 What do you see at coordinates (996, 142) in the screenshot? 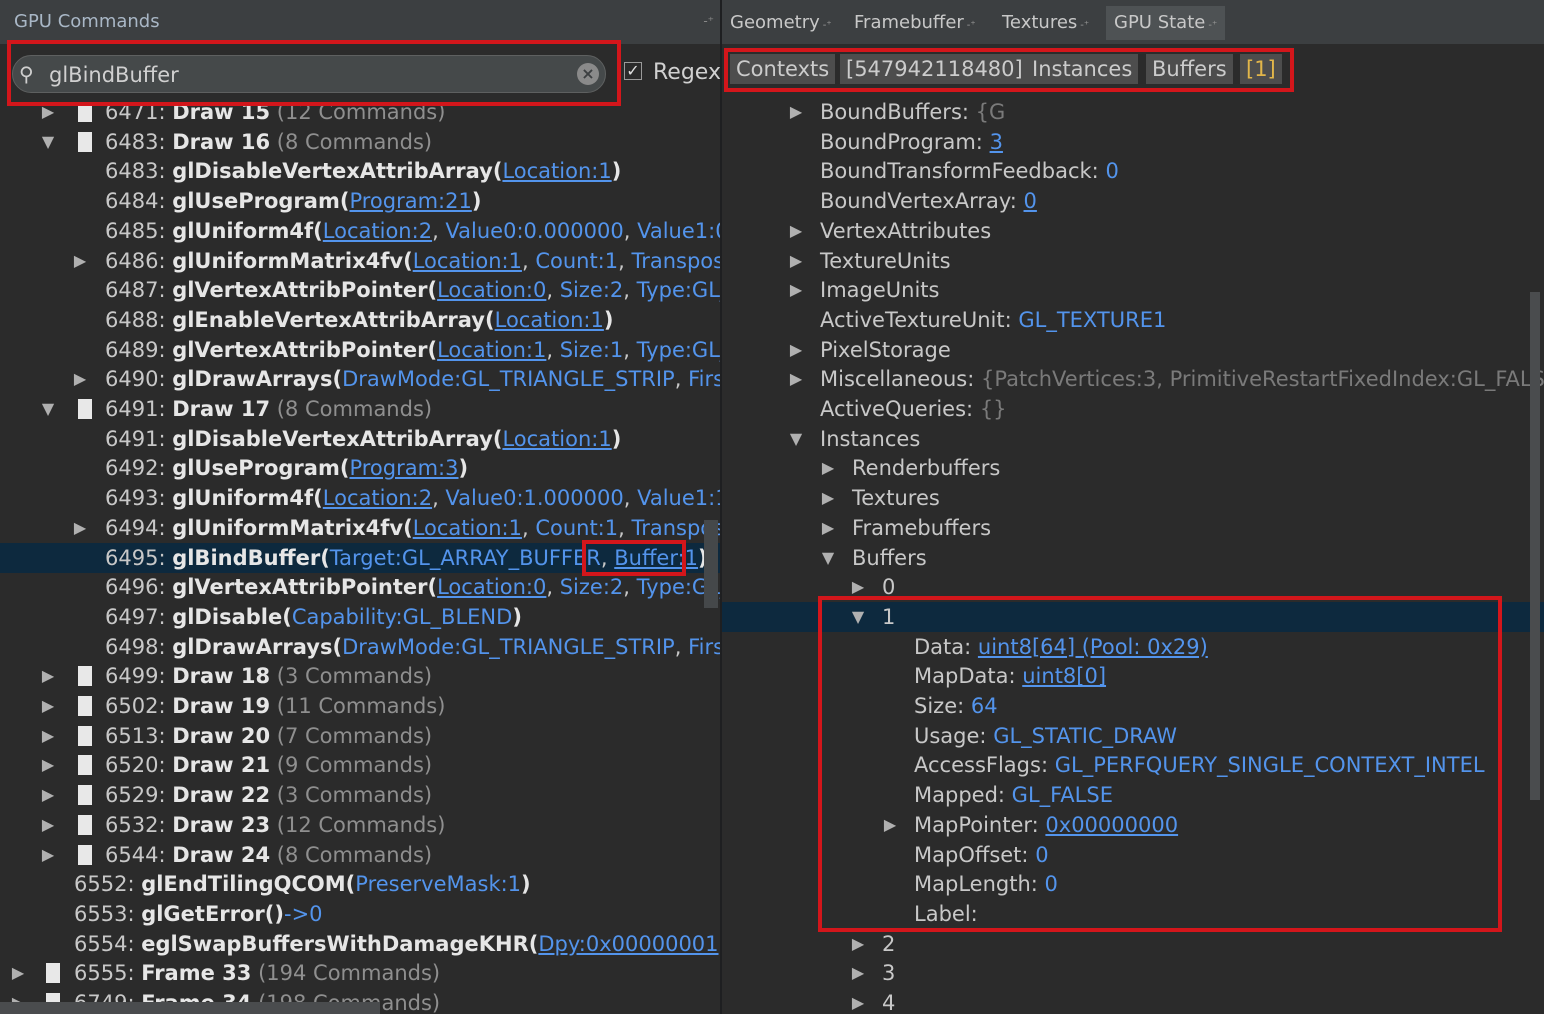
I see `node-value: 3` at bounding box center [996, 142].